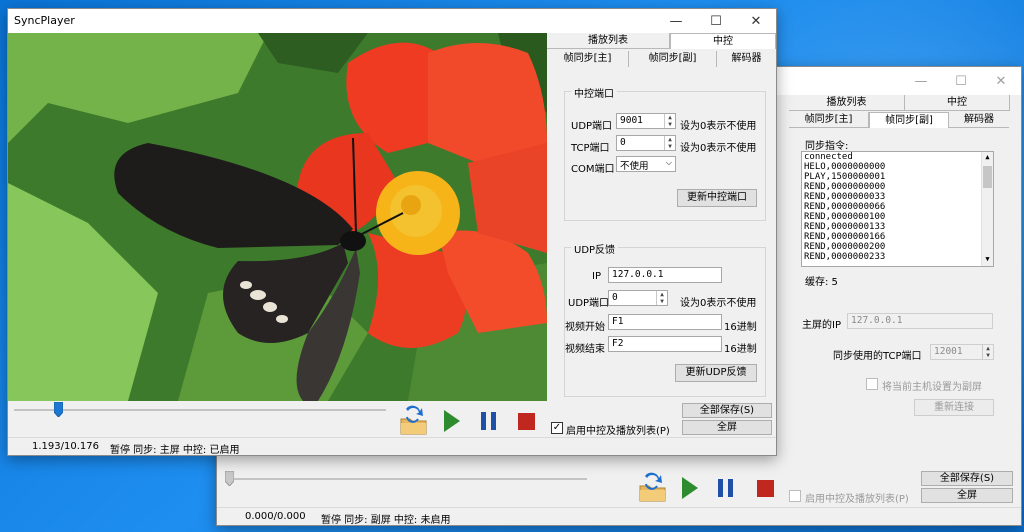 The width and height of the screenshot is (1024, 532). I want to click on sync-list-item: REND,0000000133, so click(897, 227).